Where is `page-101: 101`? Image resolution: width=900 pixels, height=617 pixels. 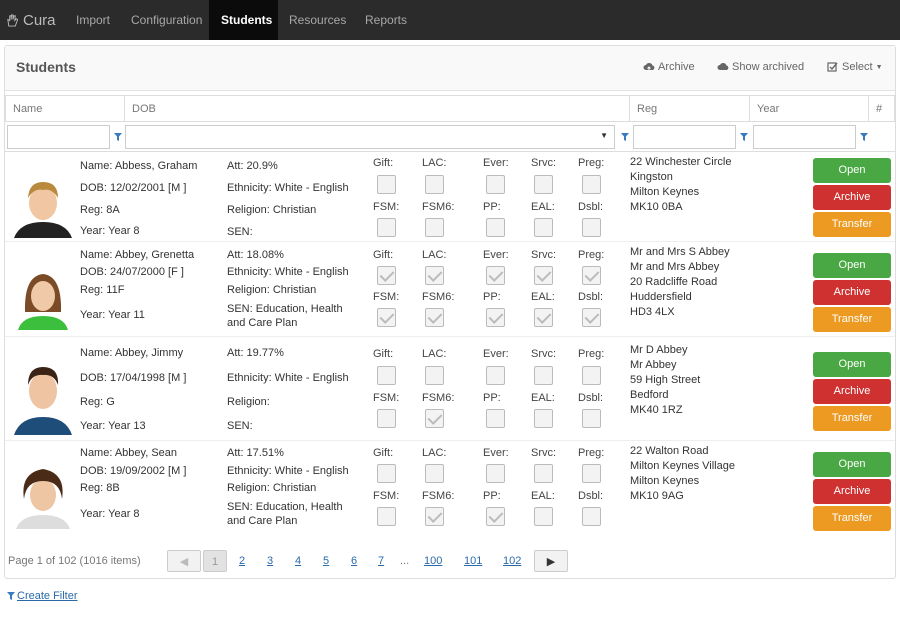 page-101: 101 is located at coordinates (473, 561).